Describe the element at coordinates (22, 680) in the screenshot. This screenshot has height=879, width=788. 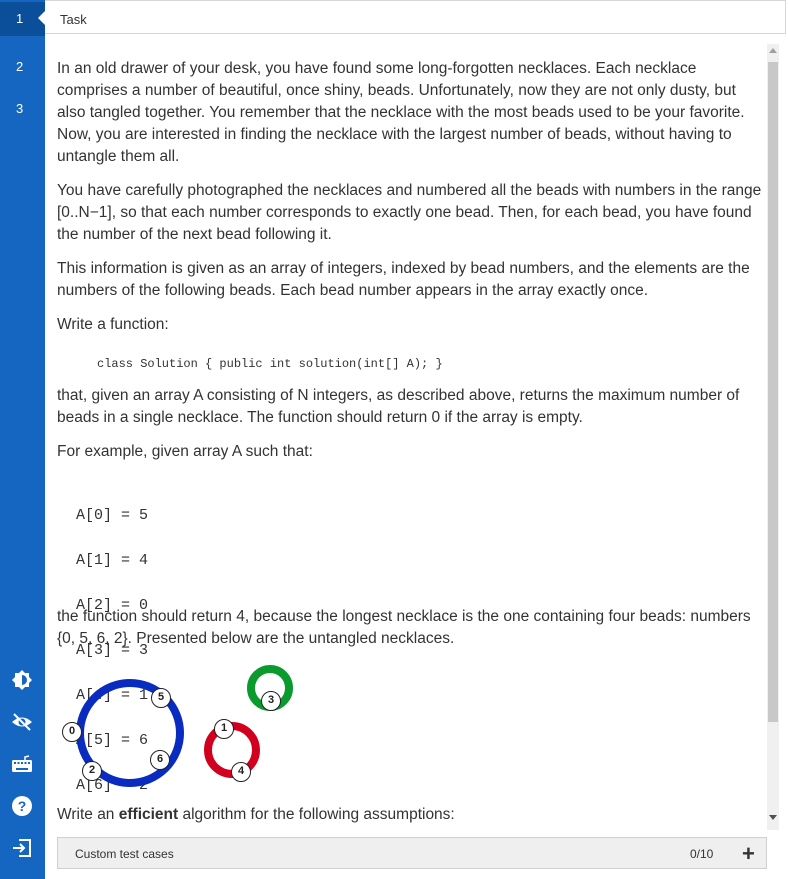
I see `contrast-icon` at that location.